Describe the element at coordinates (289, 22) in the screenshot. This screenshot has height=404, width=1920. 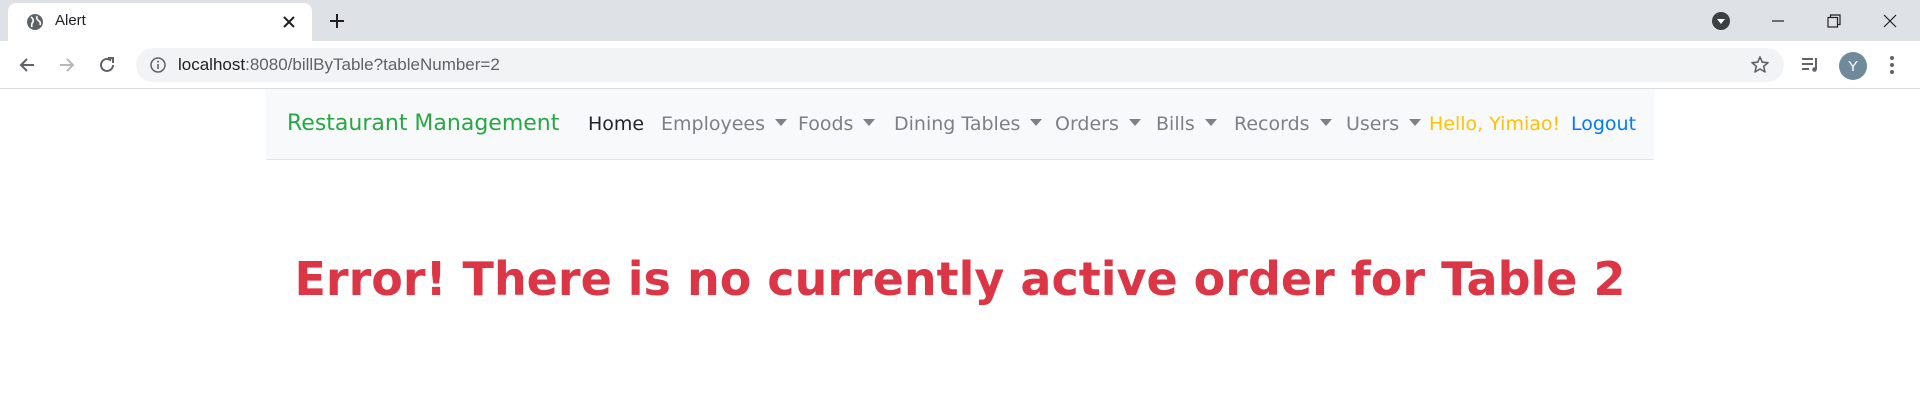
I see `close-tab-icon` at that location.